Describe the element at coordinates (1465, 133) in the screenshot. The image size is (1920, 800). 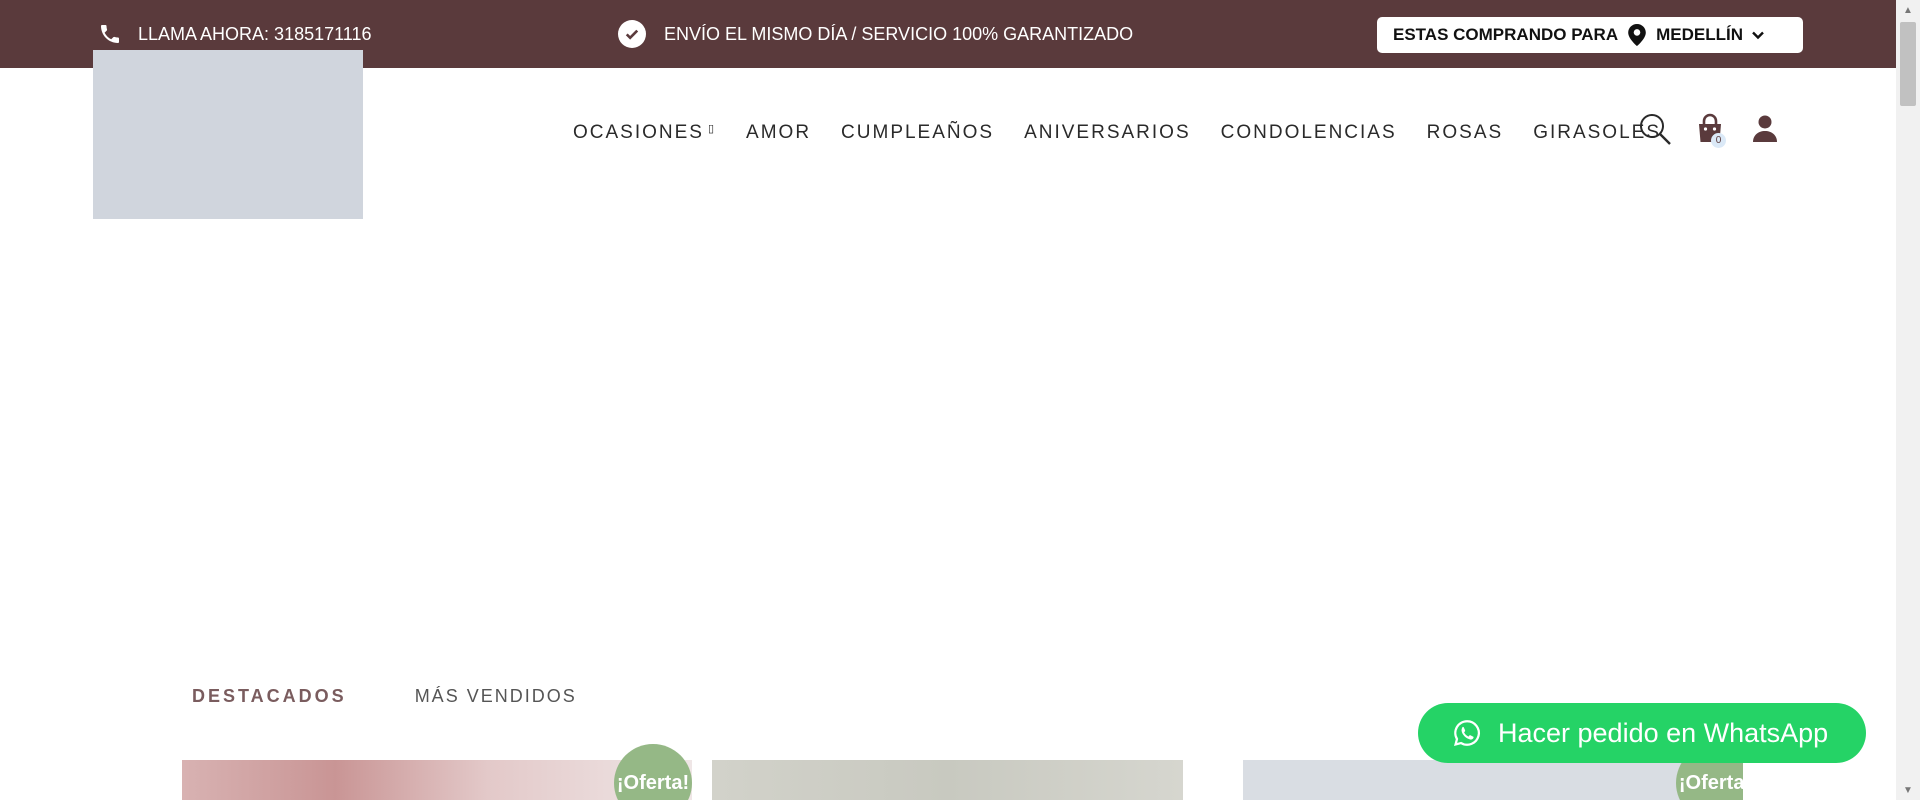
I see `nav-item-rosas: ROSAS` at that location.